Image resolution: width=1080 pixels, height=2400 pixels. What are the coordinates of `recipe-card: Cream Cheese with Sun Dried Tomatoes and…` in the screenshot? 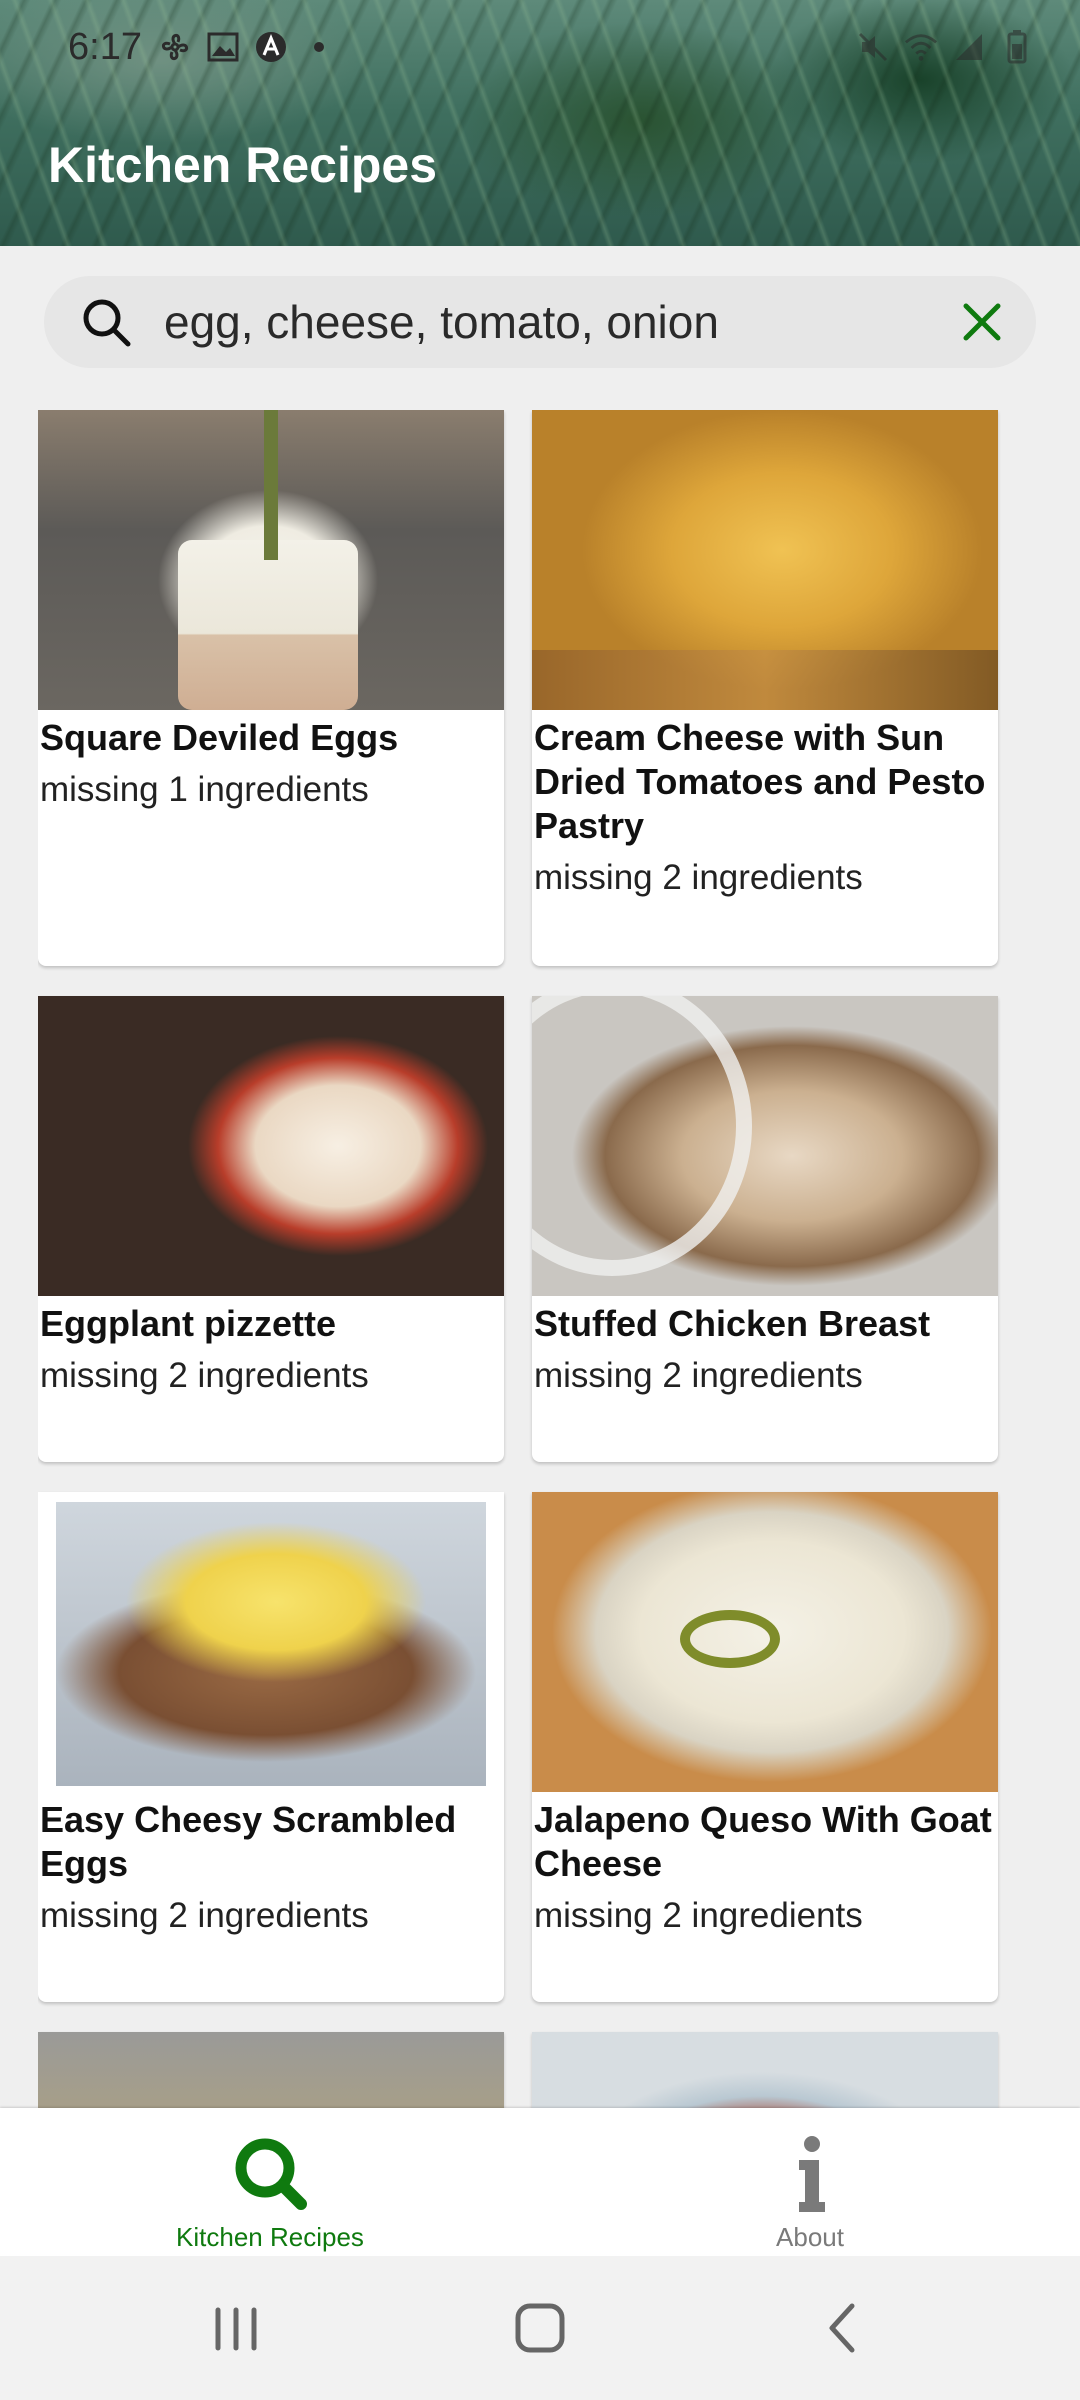 It's located at (765, 688).